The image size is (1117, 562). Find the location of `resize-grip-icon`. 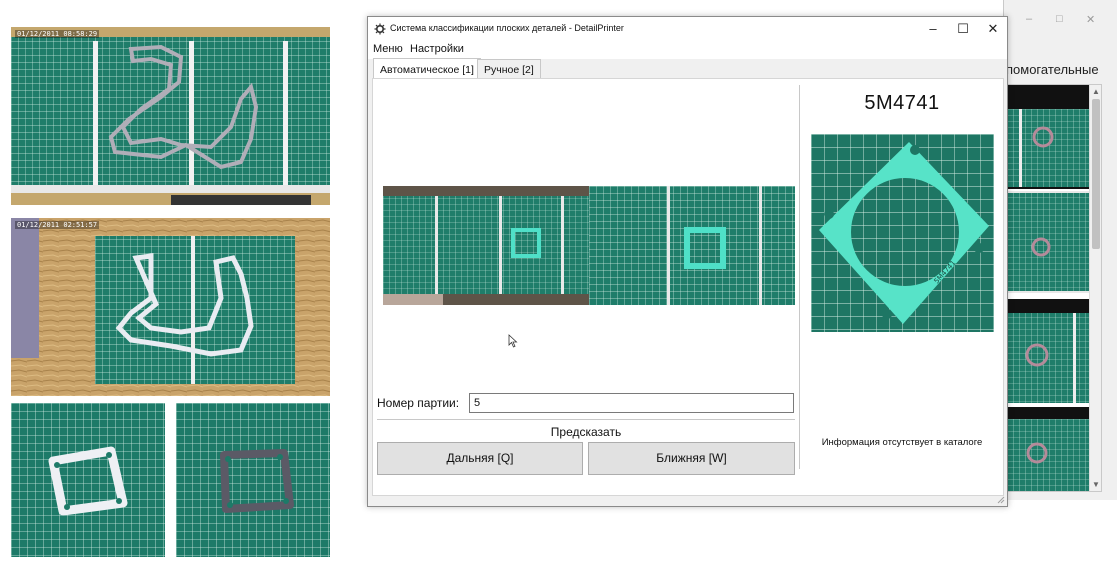

resize-grip-icon is located at coordinates (1000, 499).